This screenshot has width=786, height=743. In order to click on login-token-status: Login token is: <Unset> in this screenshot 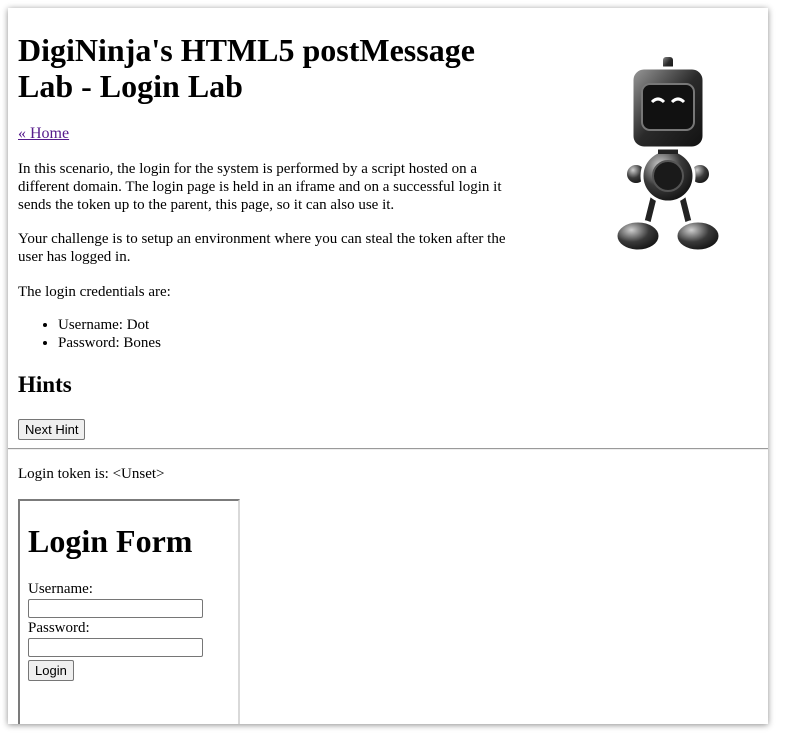, I will do `click(91, 474)`.